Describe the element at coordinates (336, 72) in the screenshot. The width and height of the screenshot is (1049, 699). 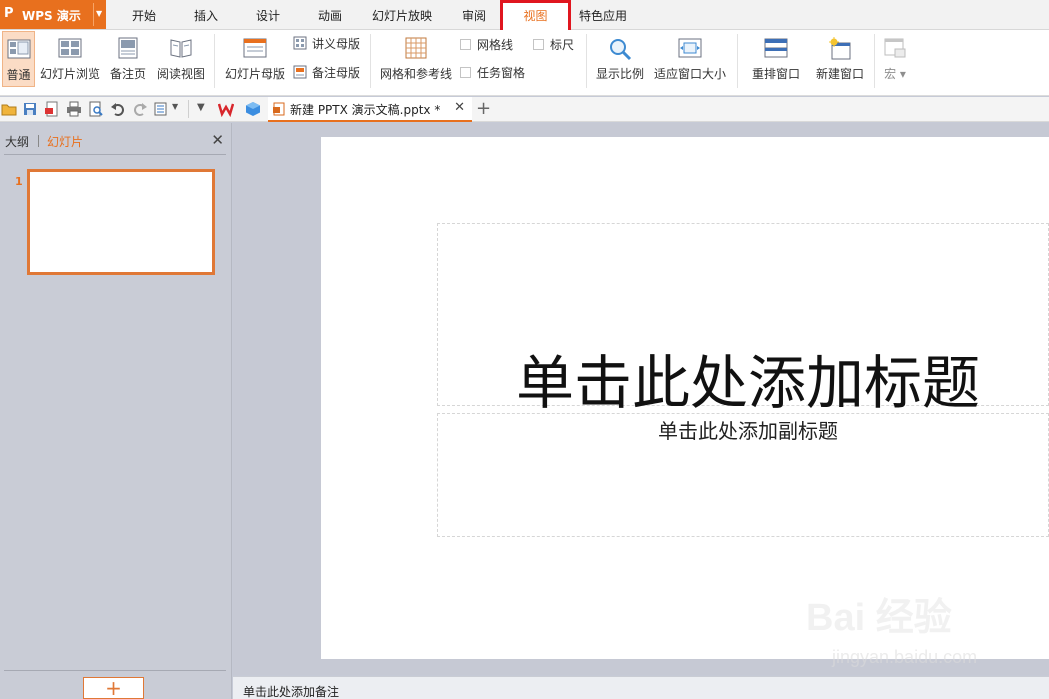
I see `notes-master-label: 备注母版` at that location.